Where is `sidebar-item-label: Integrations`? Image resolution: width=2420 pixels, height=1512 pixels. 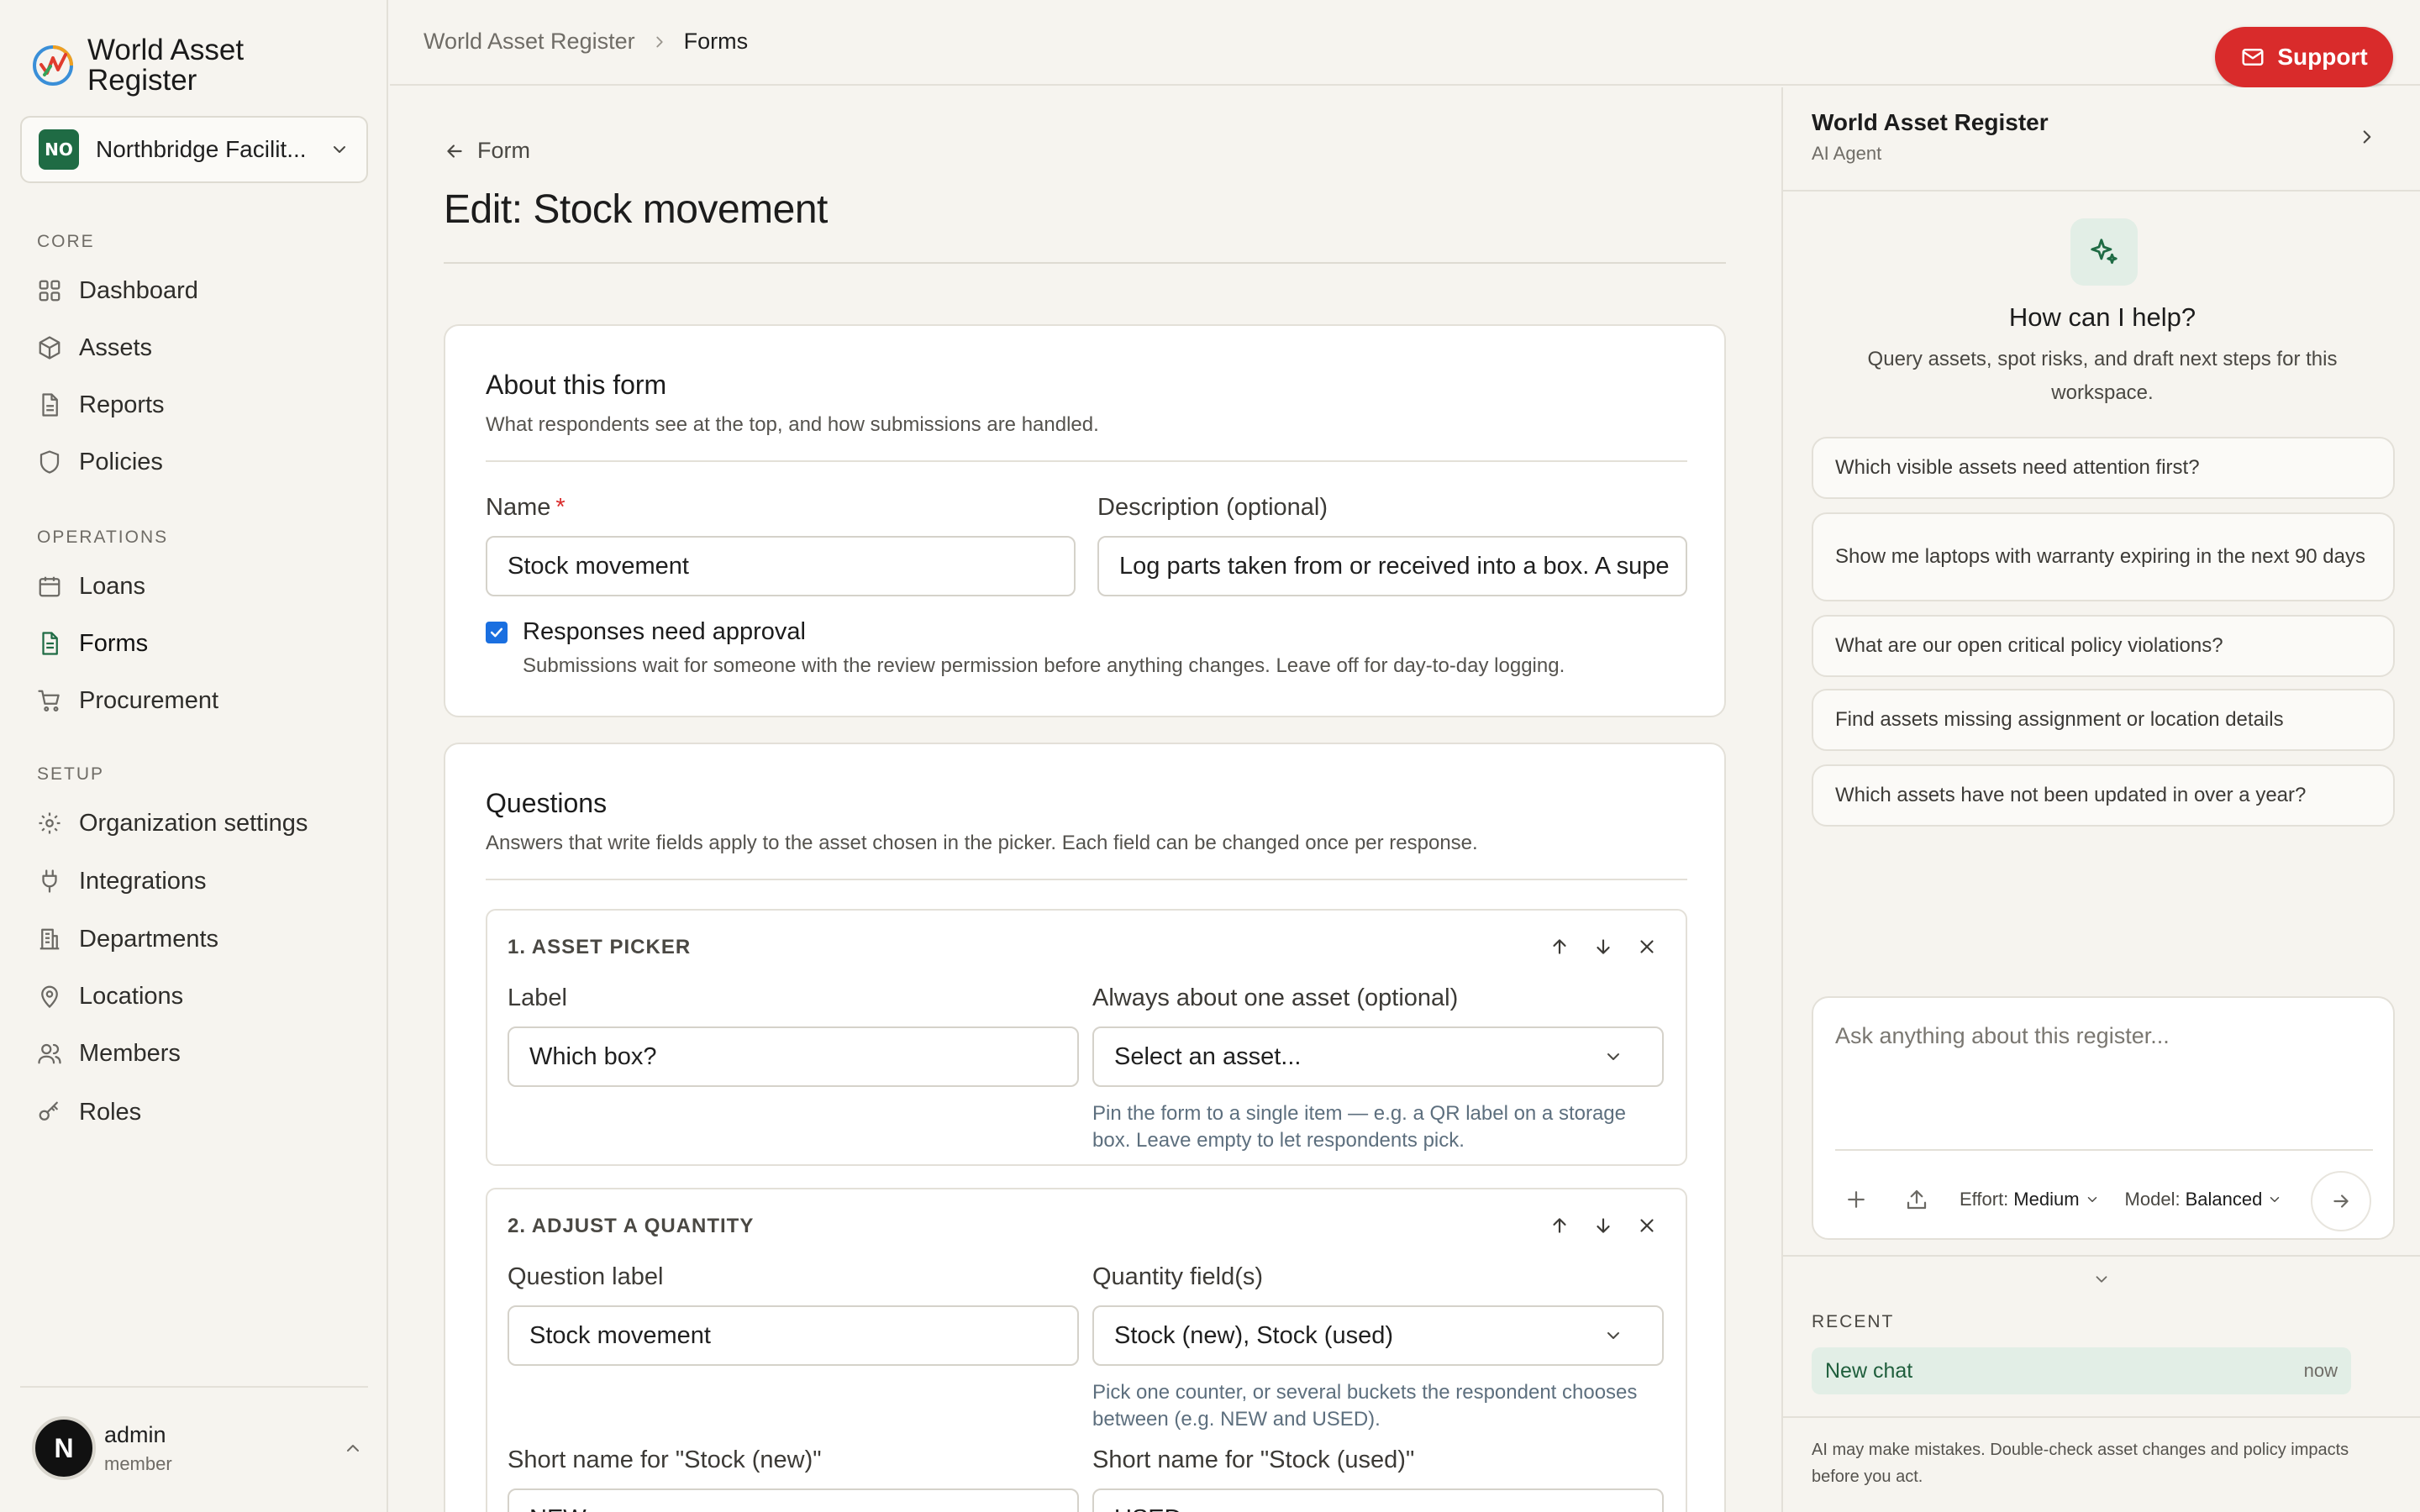 sidebar-item-label: Integrations is located at coordinates (143, 881).